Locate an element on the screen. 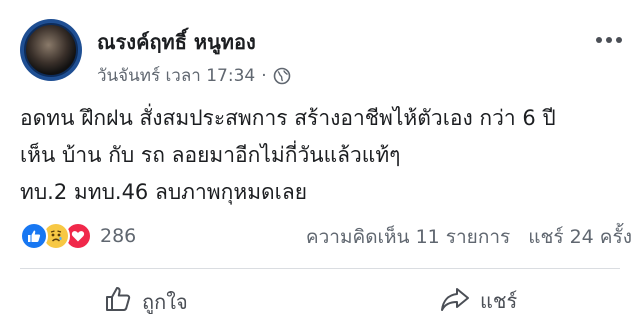 This screenshot has height=333, width=640. post-stats: ความคิดเห็น 11 รายการ แชร์ 24 ครั้ง is located at coordinates (469, 237).